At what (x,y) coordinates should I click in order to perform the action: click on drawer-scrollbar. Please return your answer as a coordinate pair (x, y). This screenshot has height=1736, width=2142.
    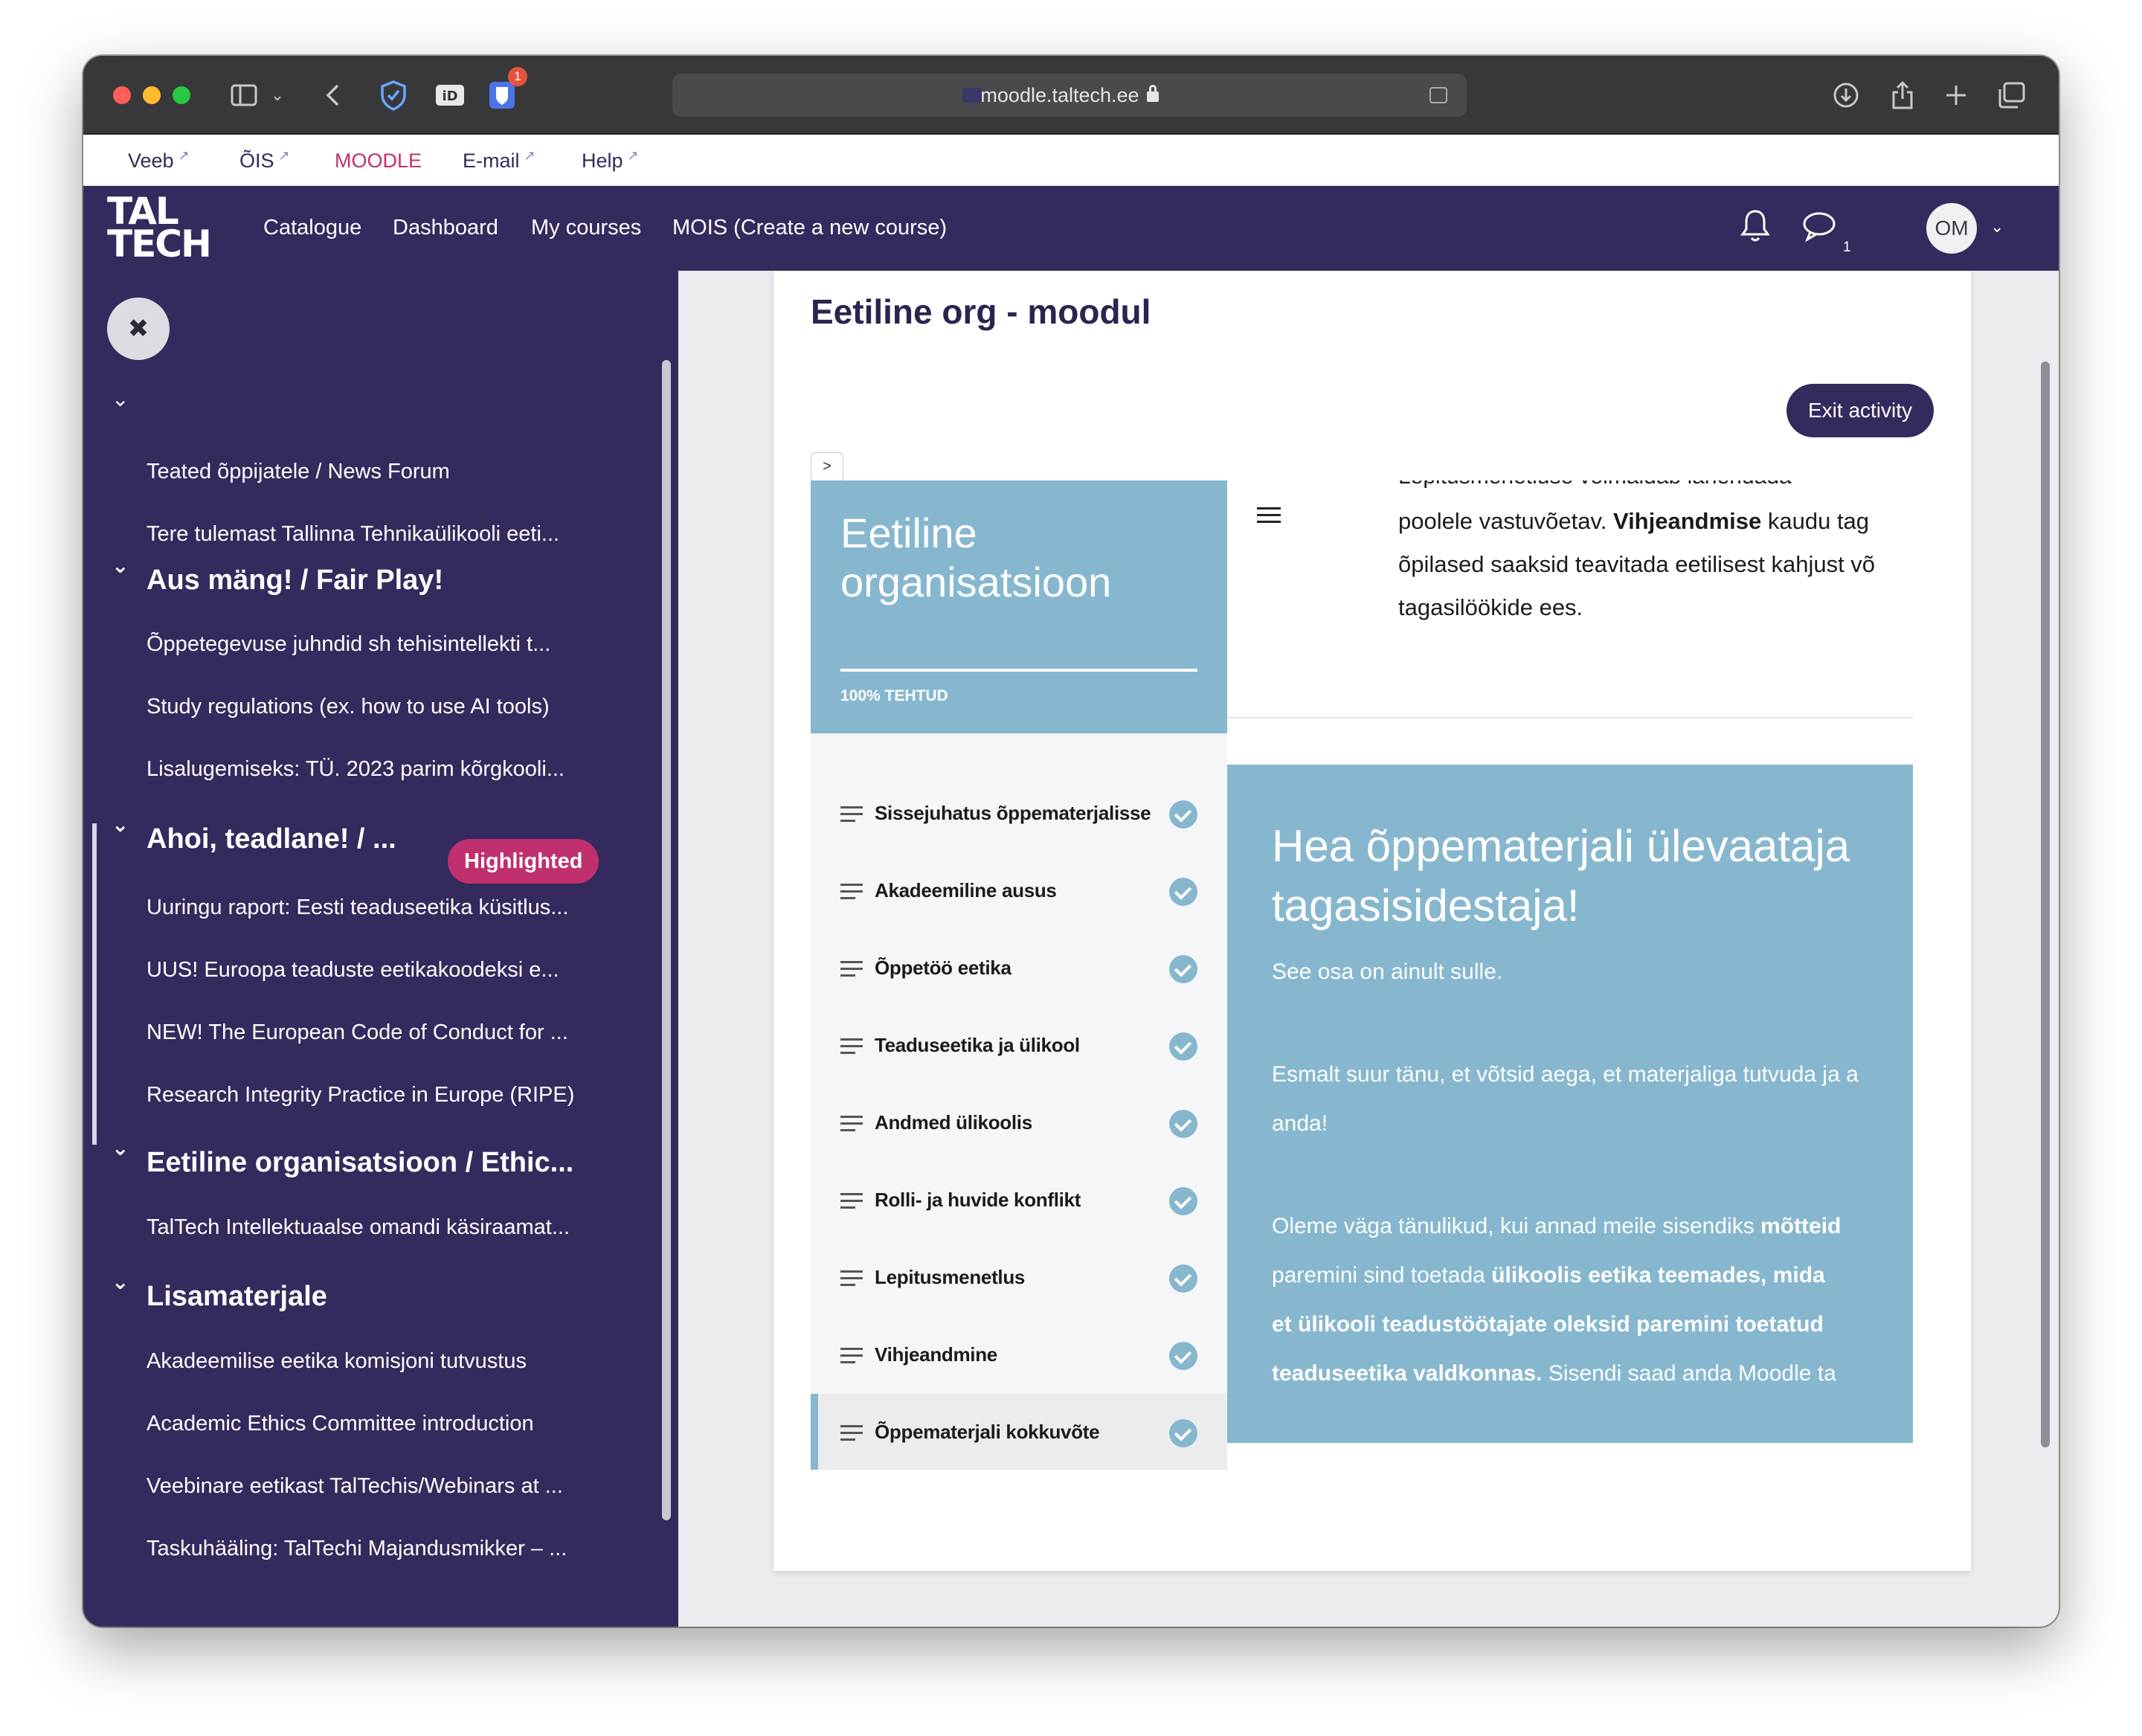
    Looking at the image, I should click on (667, 940).